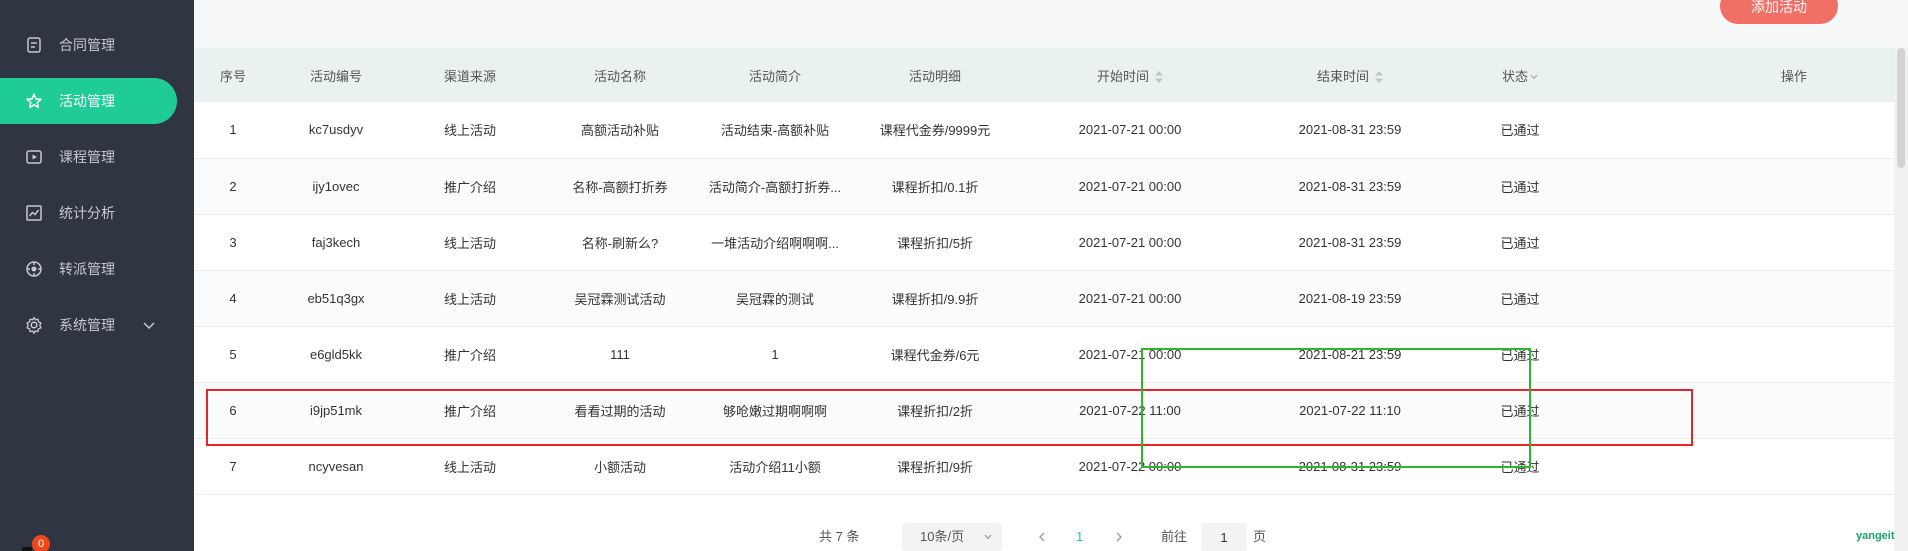  I want to click on next-page-icon, so click(1119, 537).